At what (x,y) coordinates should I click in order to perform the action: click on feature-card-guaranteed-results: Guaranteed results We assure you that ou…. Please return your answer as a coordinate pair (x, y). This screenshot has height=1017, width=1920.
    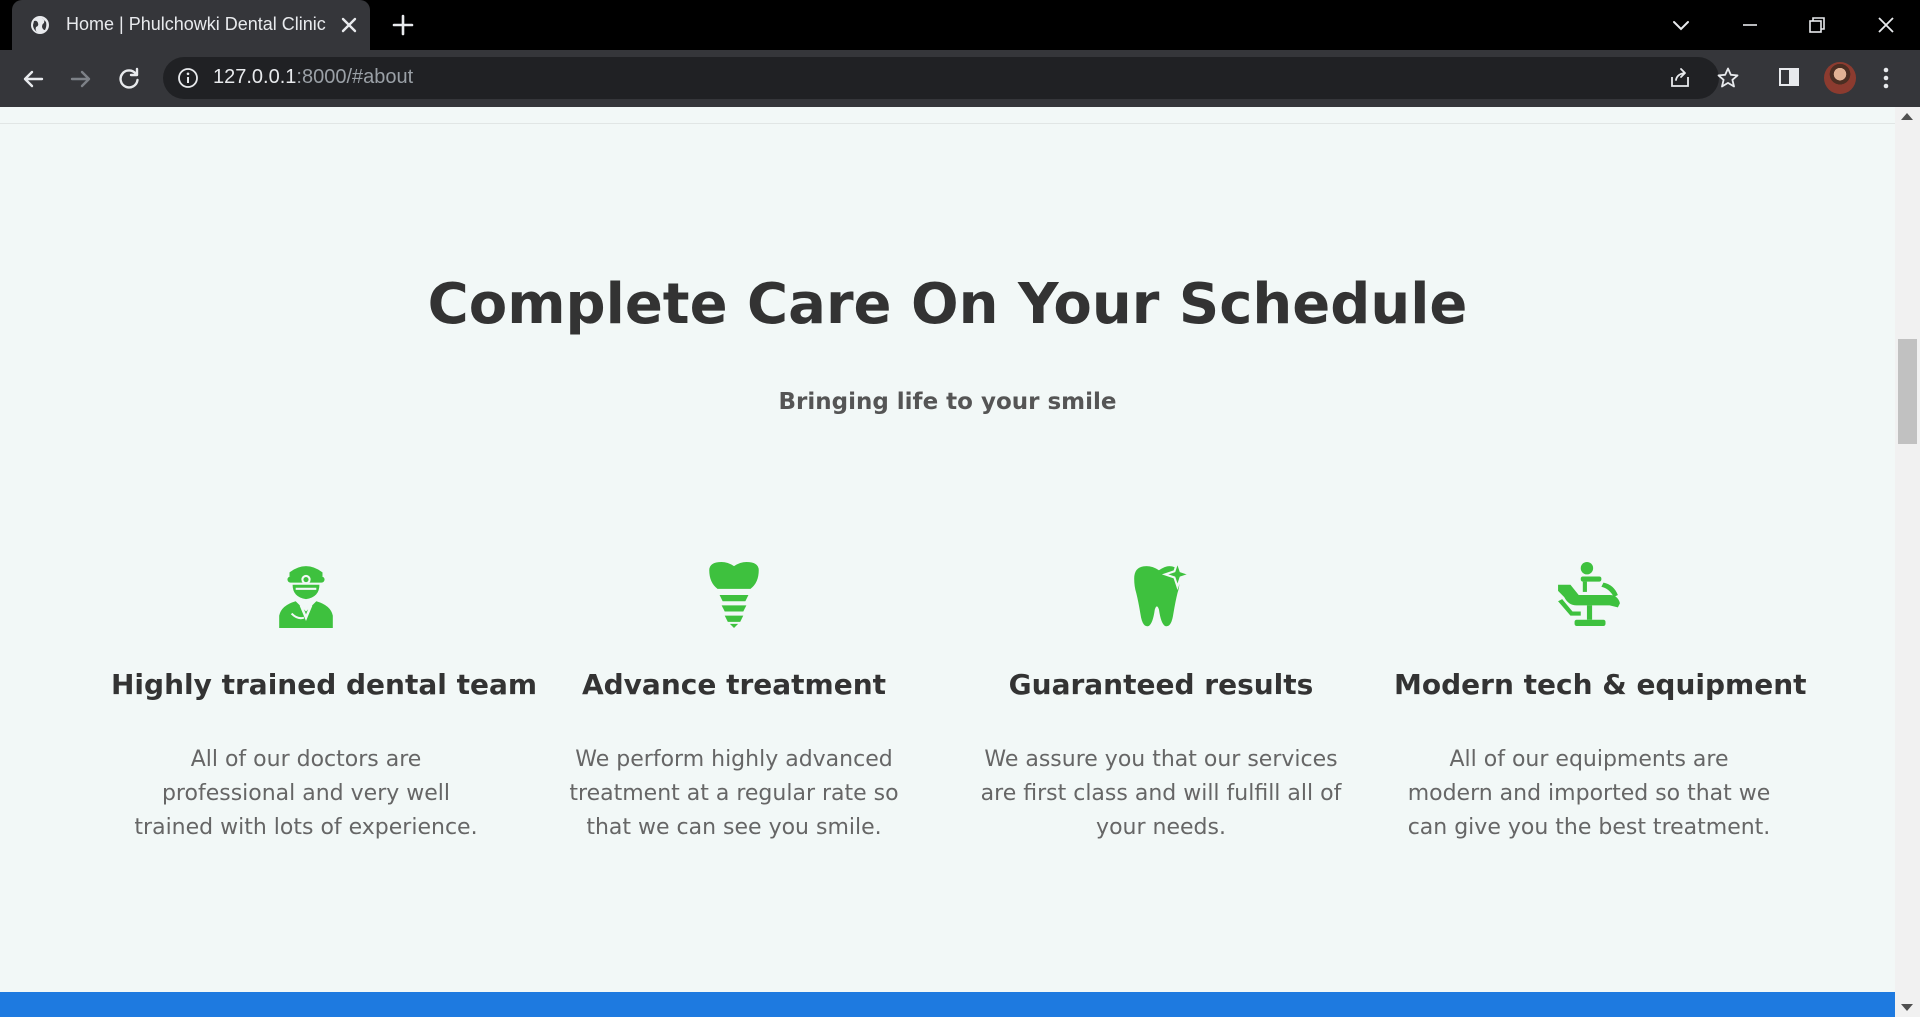
    Looking at the image, I should click on (1161, 703).